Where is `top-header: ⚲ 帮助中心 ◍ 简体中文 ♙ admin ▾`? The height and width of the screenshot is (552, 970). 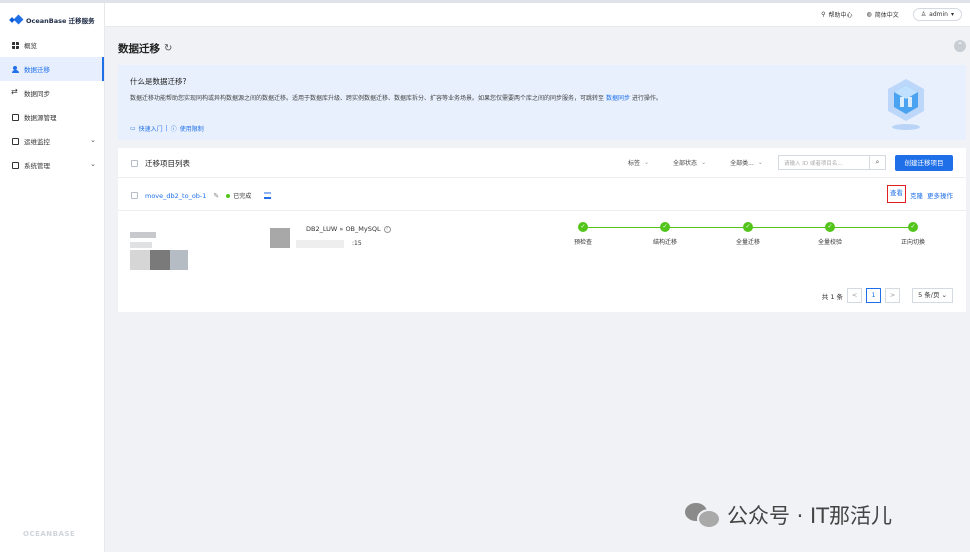 top-header: ⚲ 帮助中心 ◍ 简体中文 ♙ admin ▾ is located at coordinates (537, 15).